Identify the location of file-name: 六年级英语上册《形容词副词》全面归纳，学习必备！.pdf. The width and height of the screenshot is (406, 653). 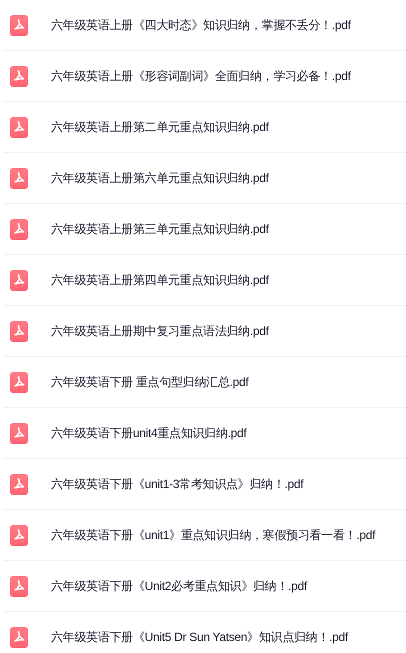
(201, 76).